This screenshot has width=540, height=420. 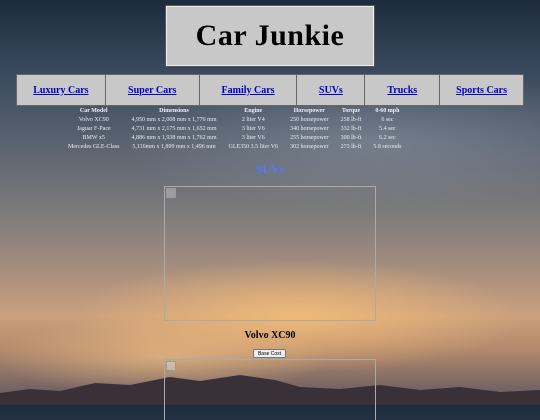 What do you see at coordinates (93, 119) in the screenshot?
I see `table-cell: Volvo XC90` at bounding box center [93, 119].